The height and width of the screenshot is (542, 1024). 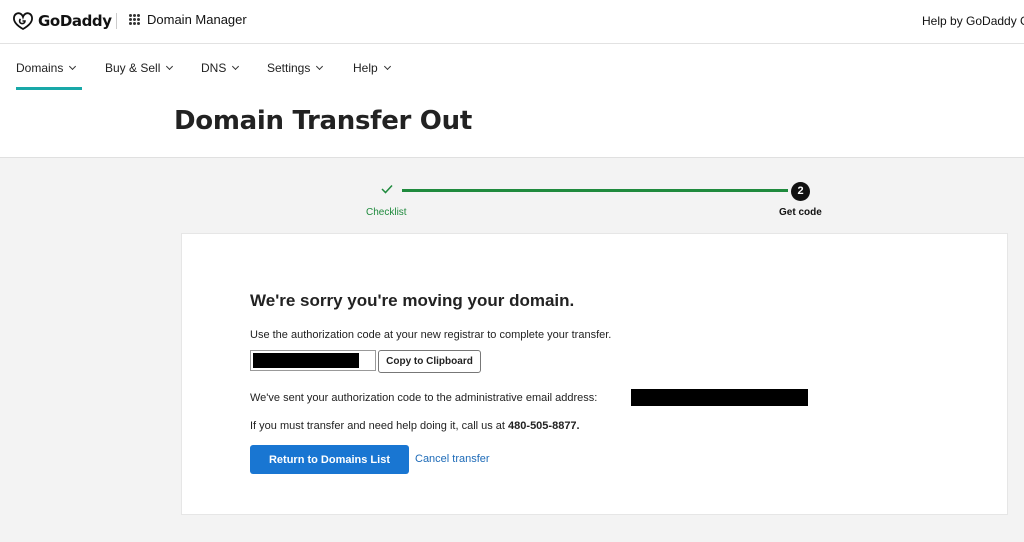 What do you see at coordinates (23, 21) in the screenshot?
I see `godaddy-logo-icon` at bounding box center [23, 21].